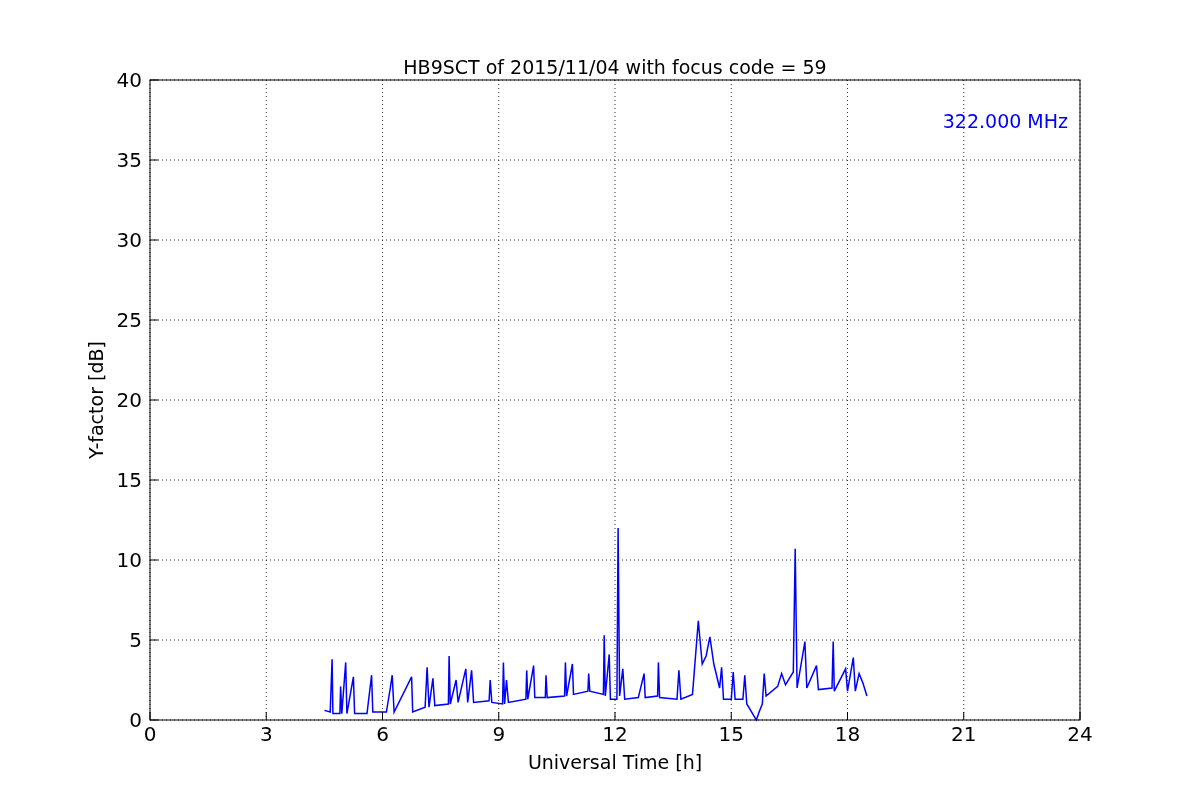  I want to click on x-tick-label: 18, so click(847, 734).